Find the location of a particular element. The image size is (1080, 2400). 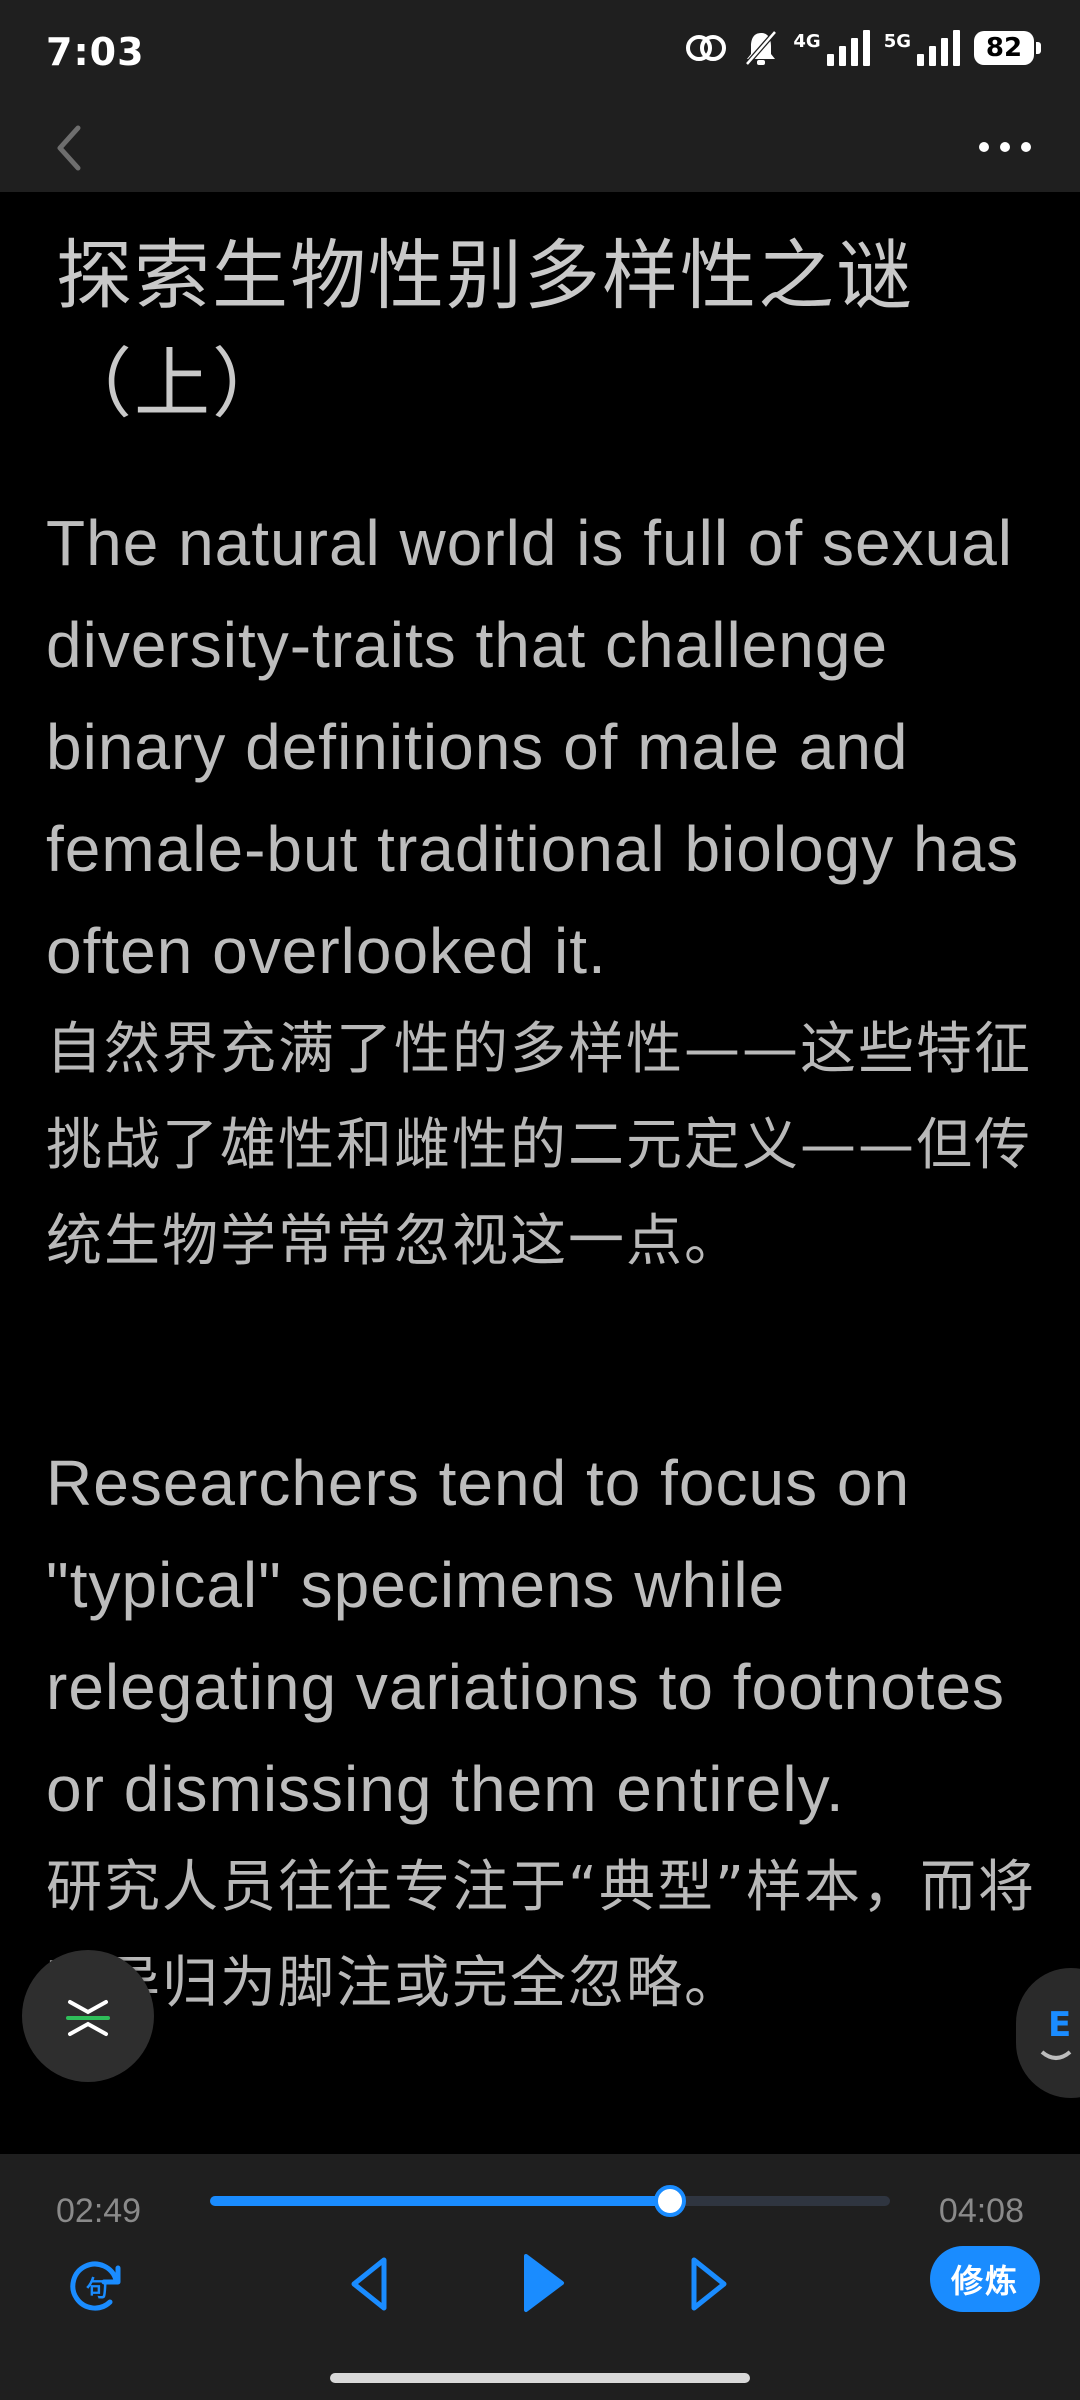

chevron-left-icon is located at coordinates (68, 148).